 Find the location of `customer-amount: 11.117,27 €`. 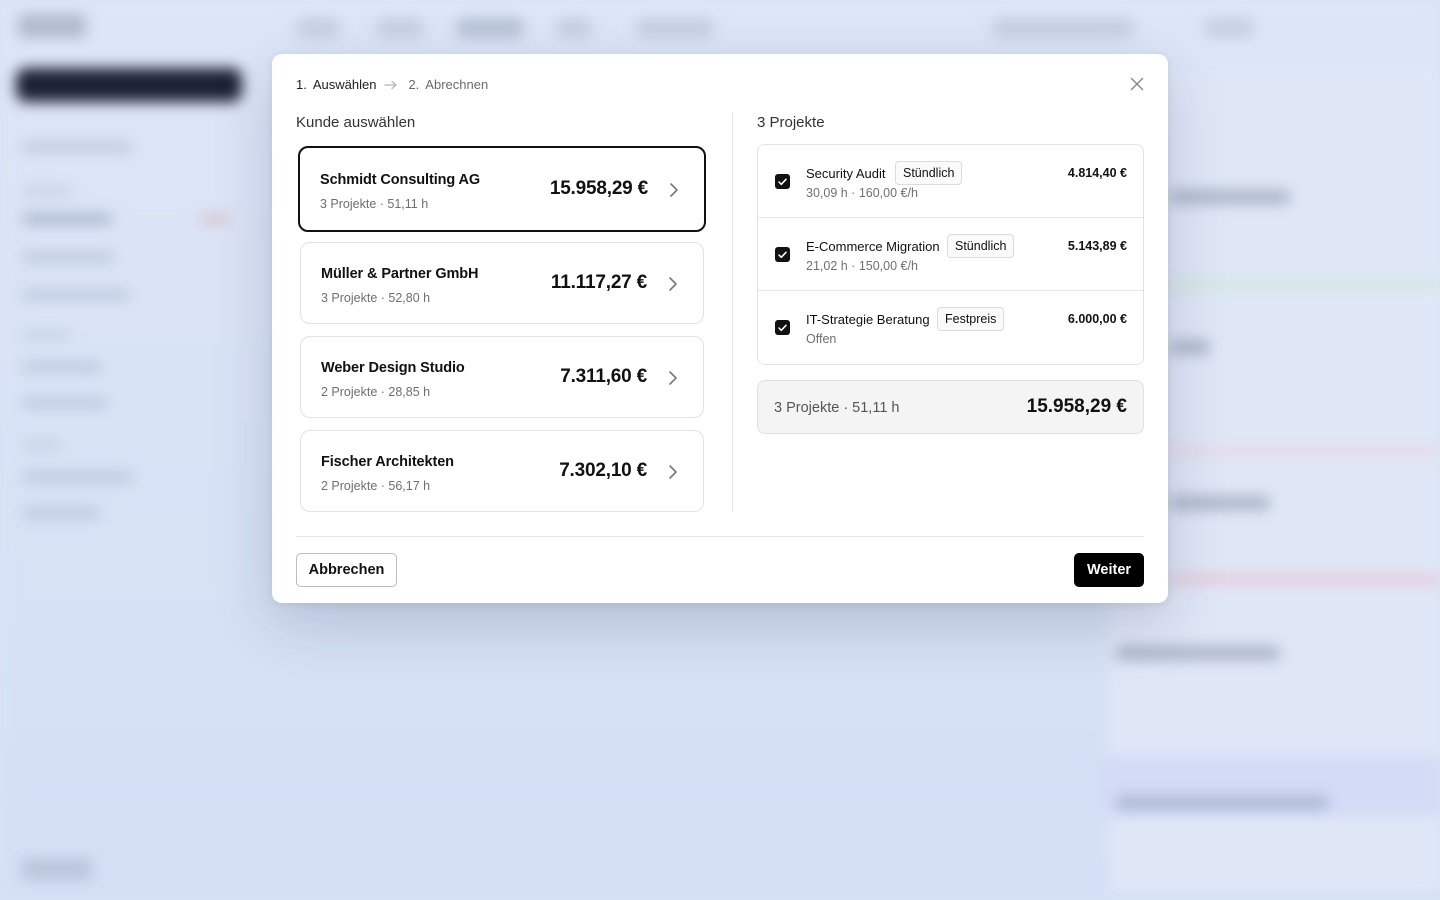

customer-amount: 11.117,27 € is located at coordinates (598, 282).